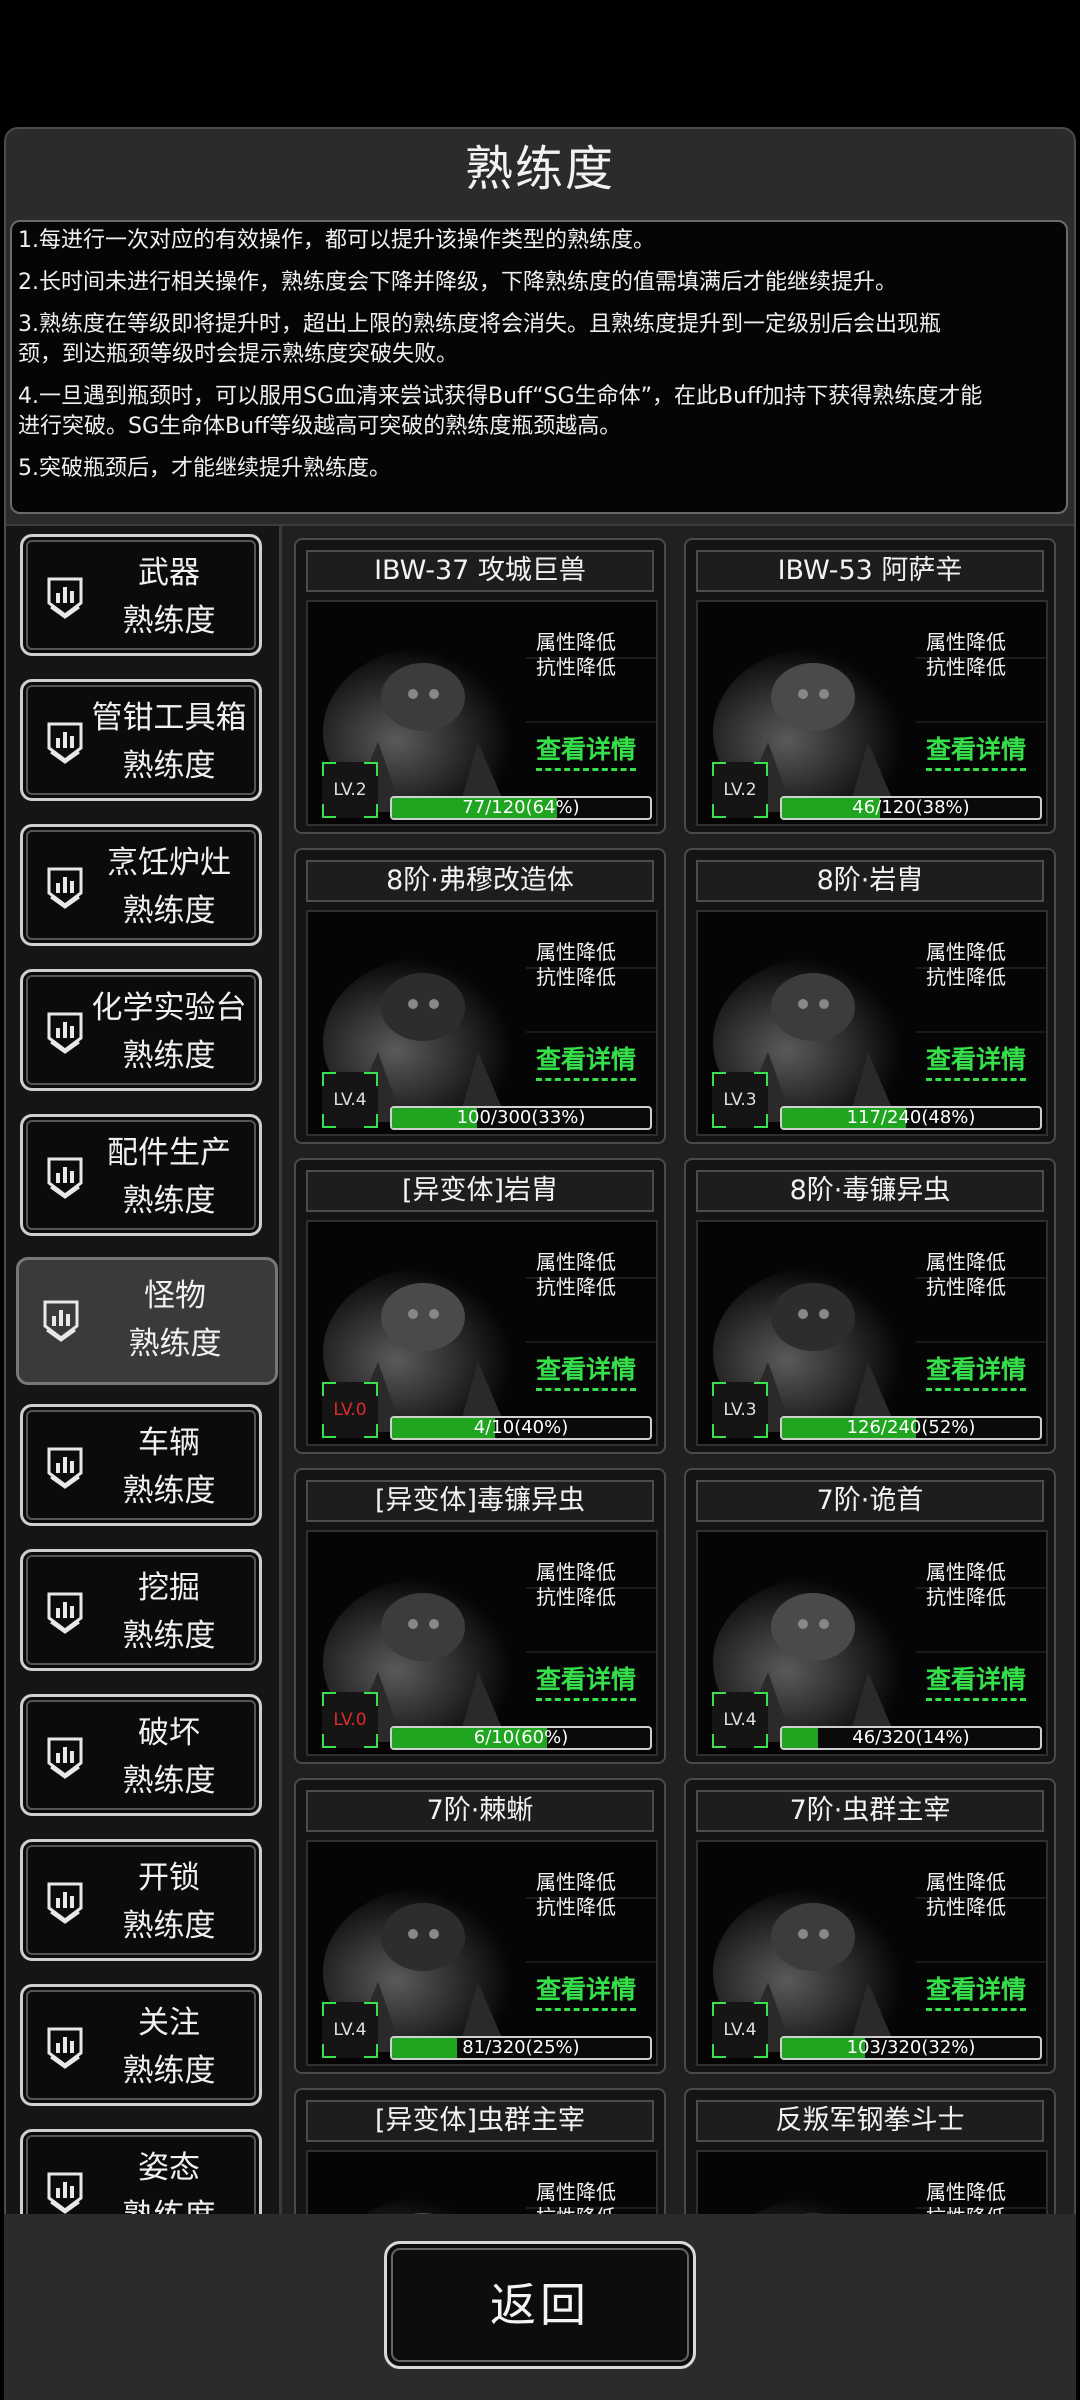  I want to click on level-badge: LV.3, so click(740, 1410).